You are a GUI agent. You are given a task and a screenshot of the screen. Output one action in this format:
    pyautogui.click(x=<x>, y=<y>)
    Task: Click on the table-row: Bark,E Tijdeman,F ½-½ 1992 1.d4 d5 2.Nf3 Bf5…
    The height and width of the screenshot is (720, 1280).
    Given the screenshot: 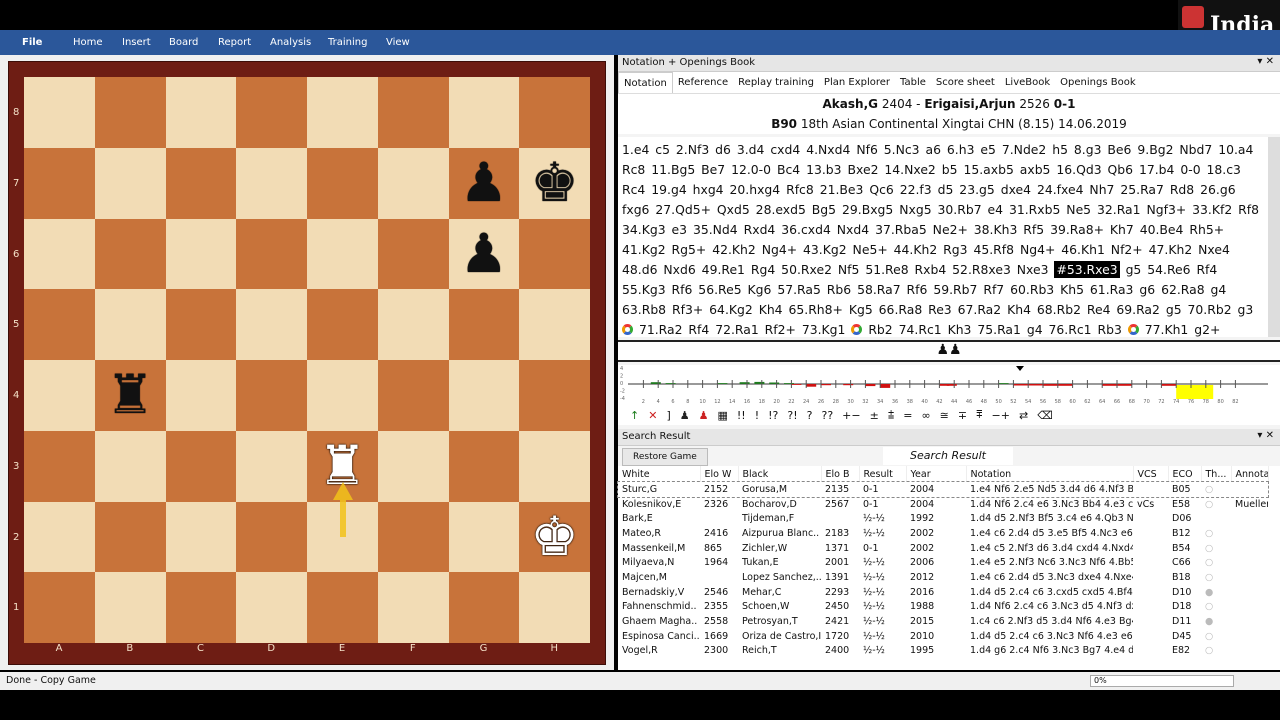 What is the action you would take?
    pyautogui.click(x=943, y=518)
    